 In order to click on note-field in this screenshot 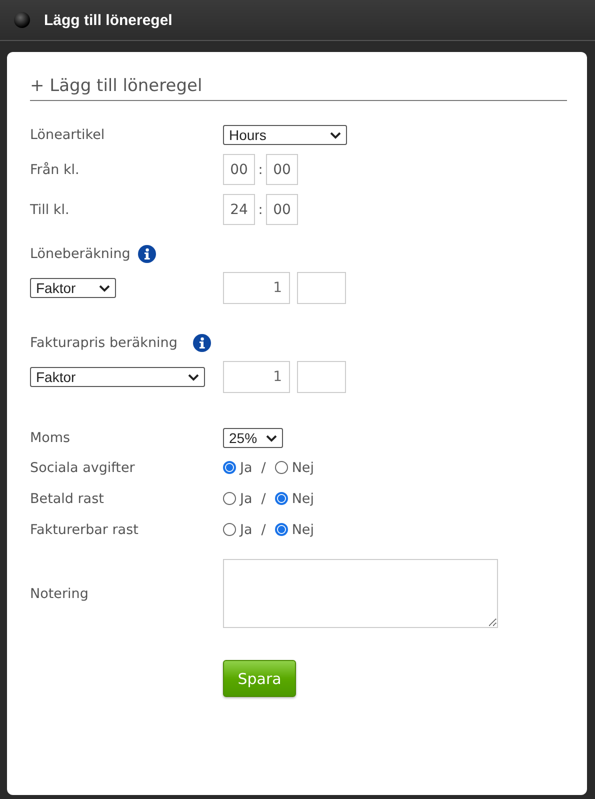, I will do `click(360, 593)`.